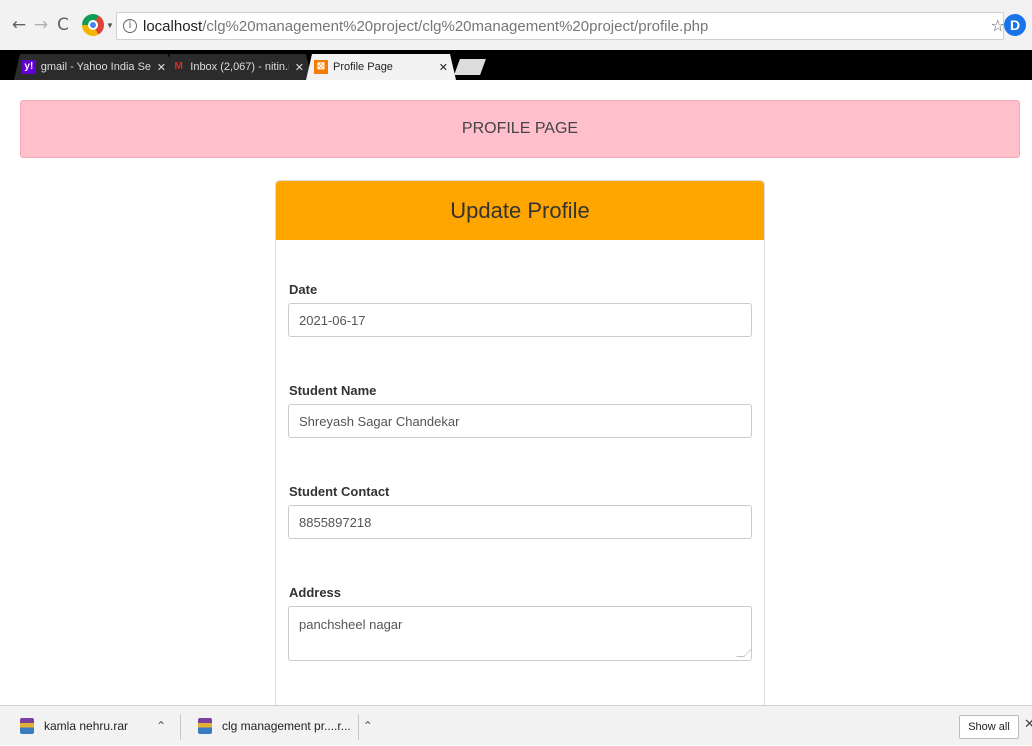 Image resolution: width=1032 pixels, height=746 pixels. I want to click on tab-title: gmail - Yahoo India Sear, so click(95, 67).